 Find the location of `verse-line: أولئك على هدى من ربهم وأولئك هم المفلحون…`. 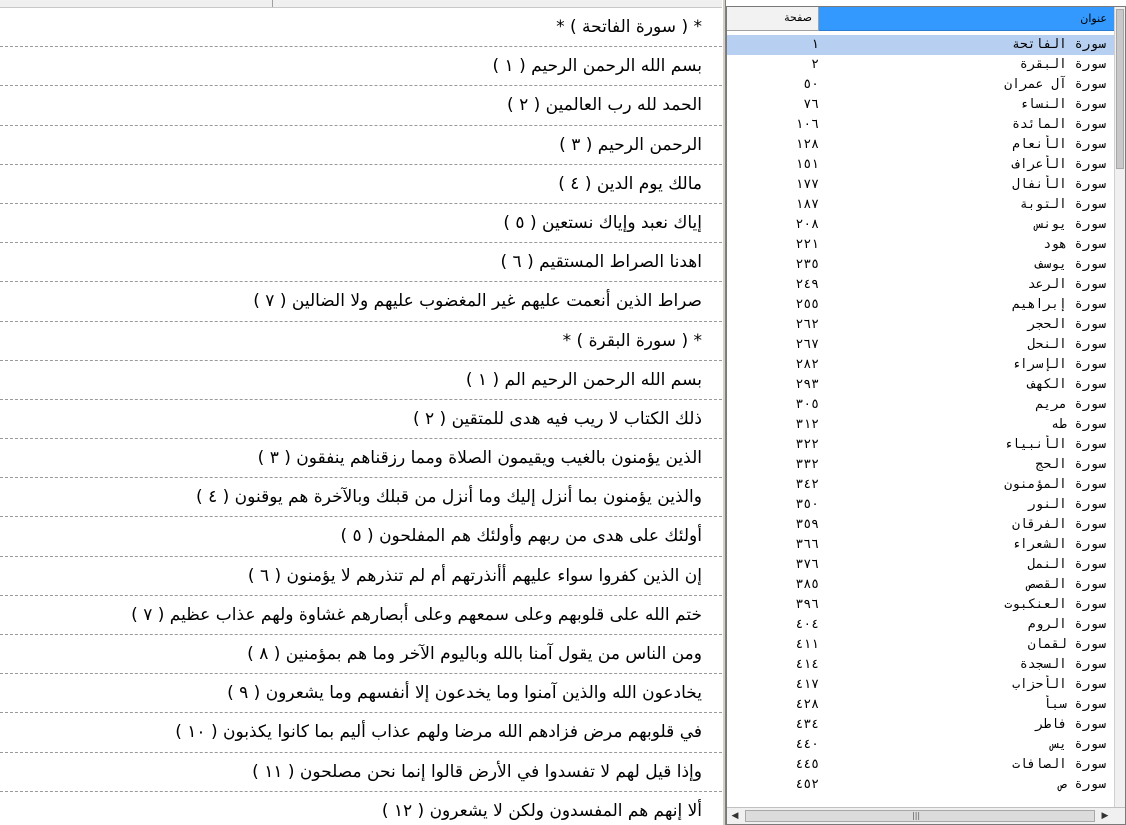

verse-line: أولئك على هدى من ربهم وأولئك هم المفلحون… is located at coordinates (361, 537).